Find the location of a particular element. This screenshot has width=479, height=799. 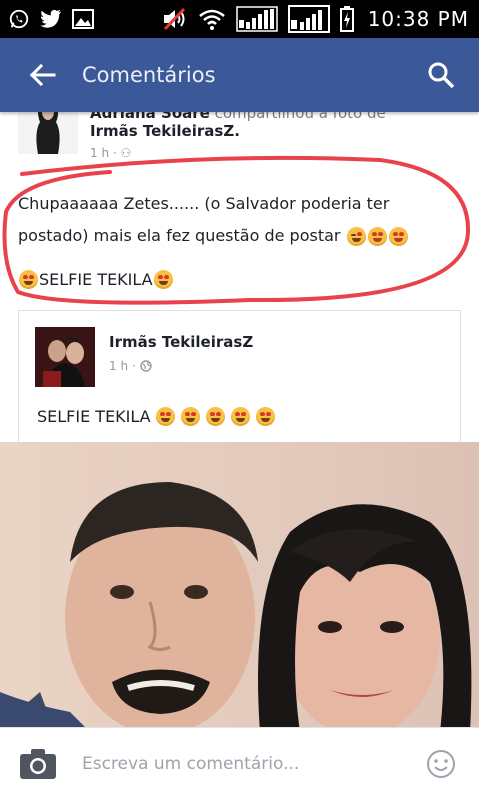

clock: 10:38 PM is located at coordinates (418, 19).